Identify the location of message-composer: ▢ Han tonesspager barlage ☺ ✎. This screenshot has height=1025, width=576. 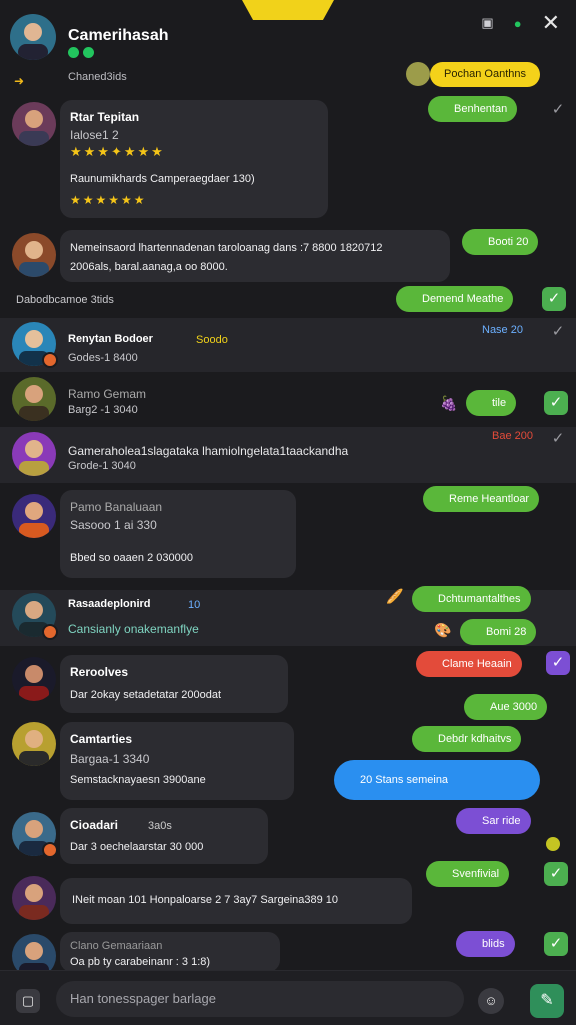
(288, 997).